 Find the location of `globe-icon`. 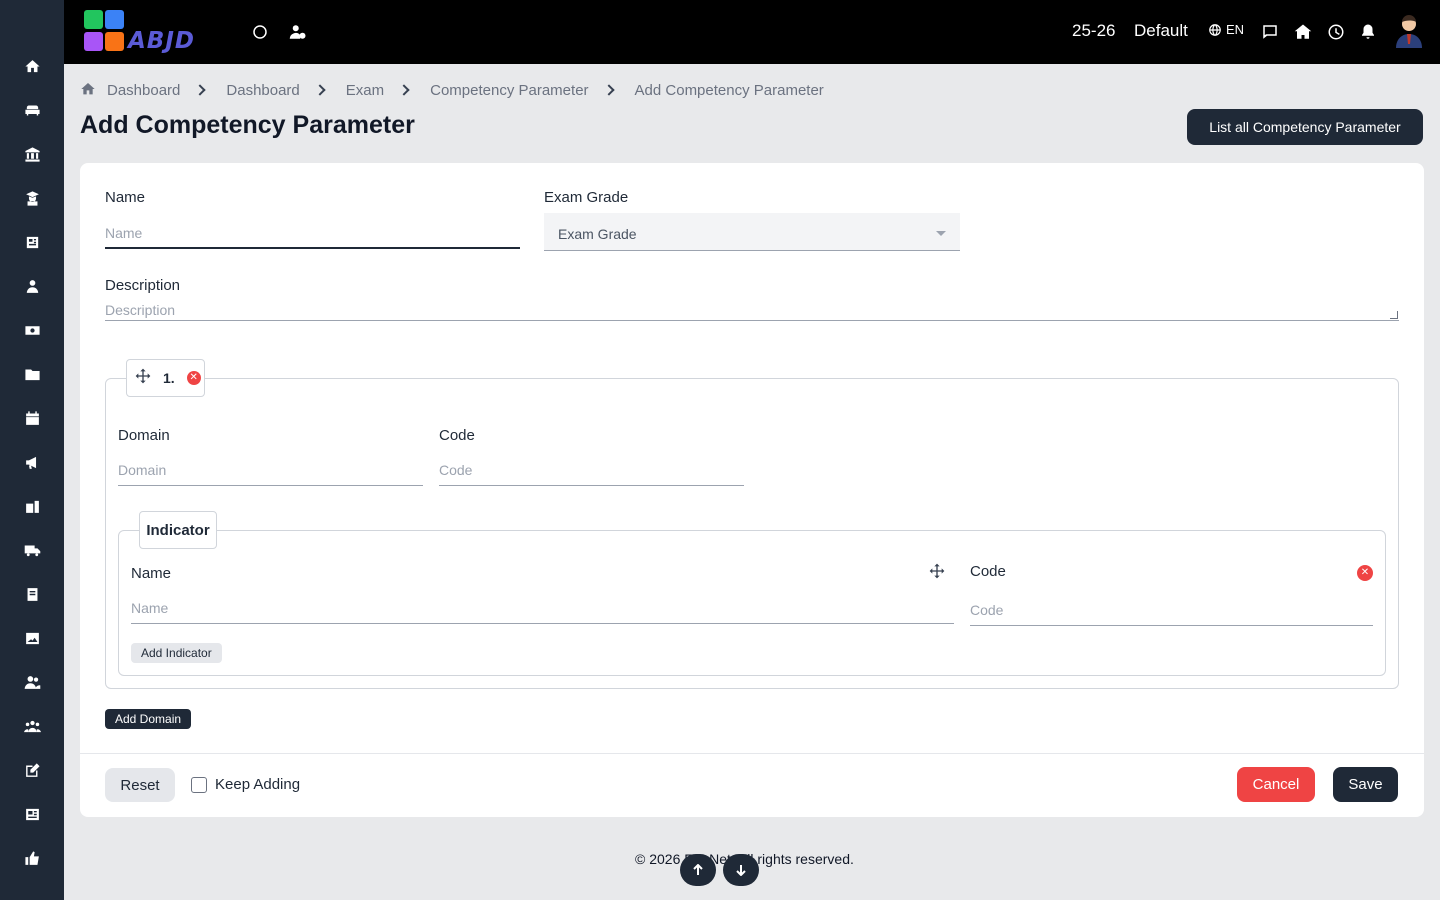

globe-icon is located at coordinates (1215, 29).